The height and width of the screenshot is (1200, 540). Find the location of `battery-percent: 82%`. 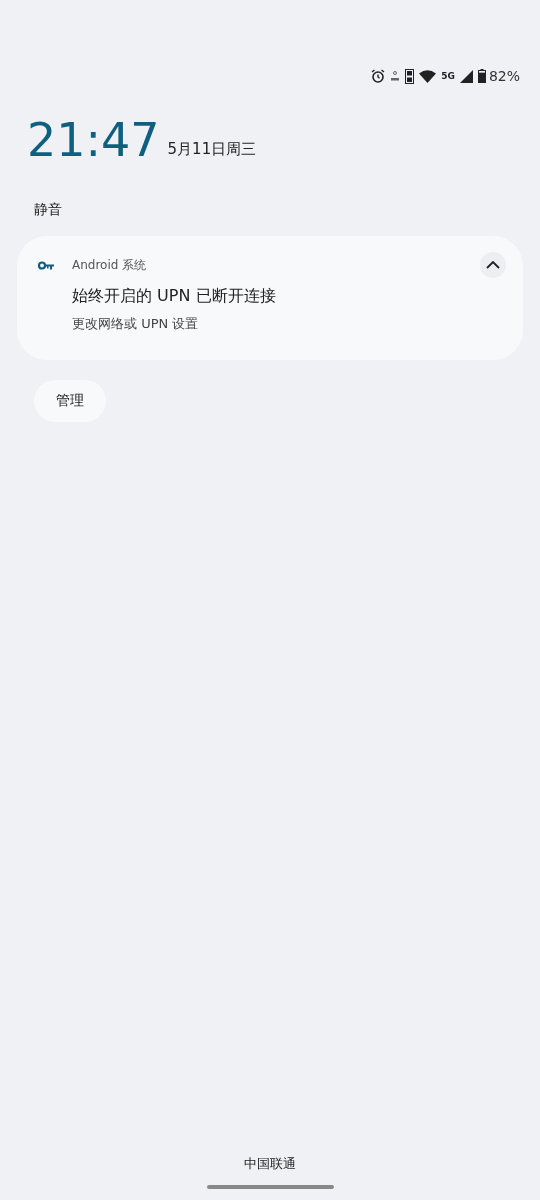

battery-percent: 82% is located at coordinates (504, 76).